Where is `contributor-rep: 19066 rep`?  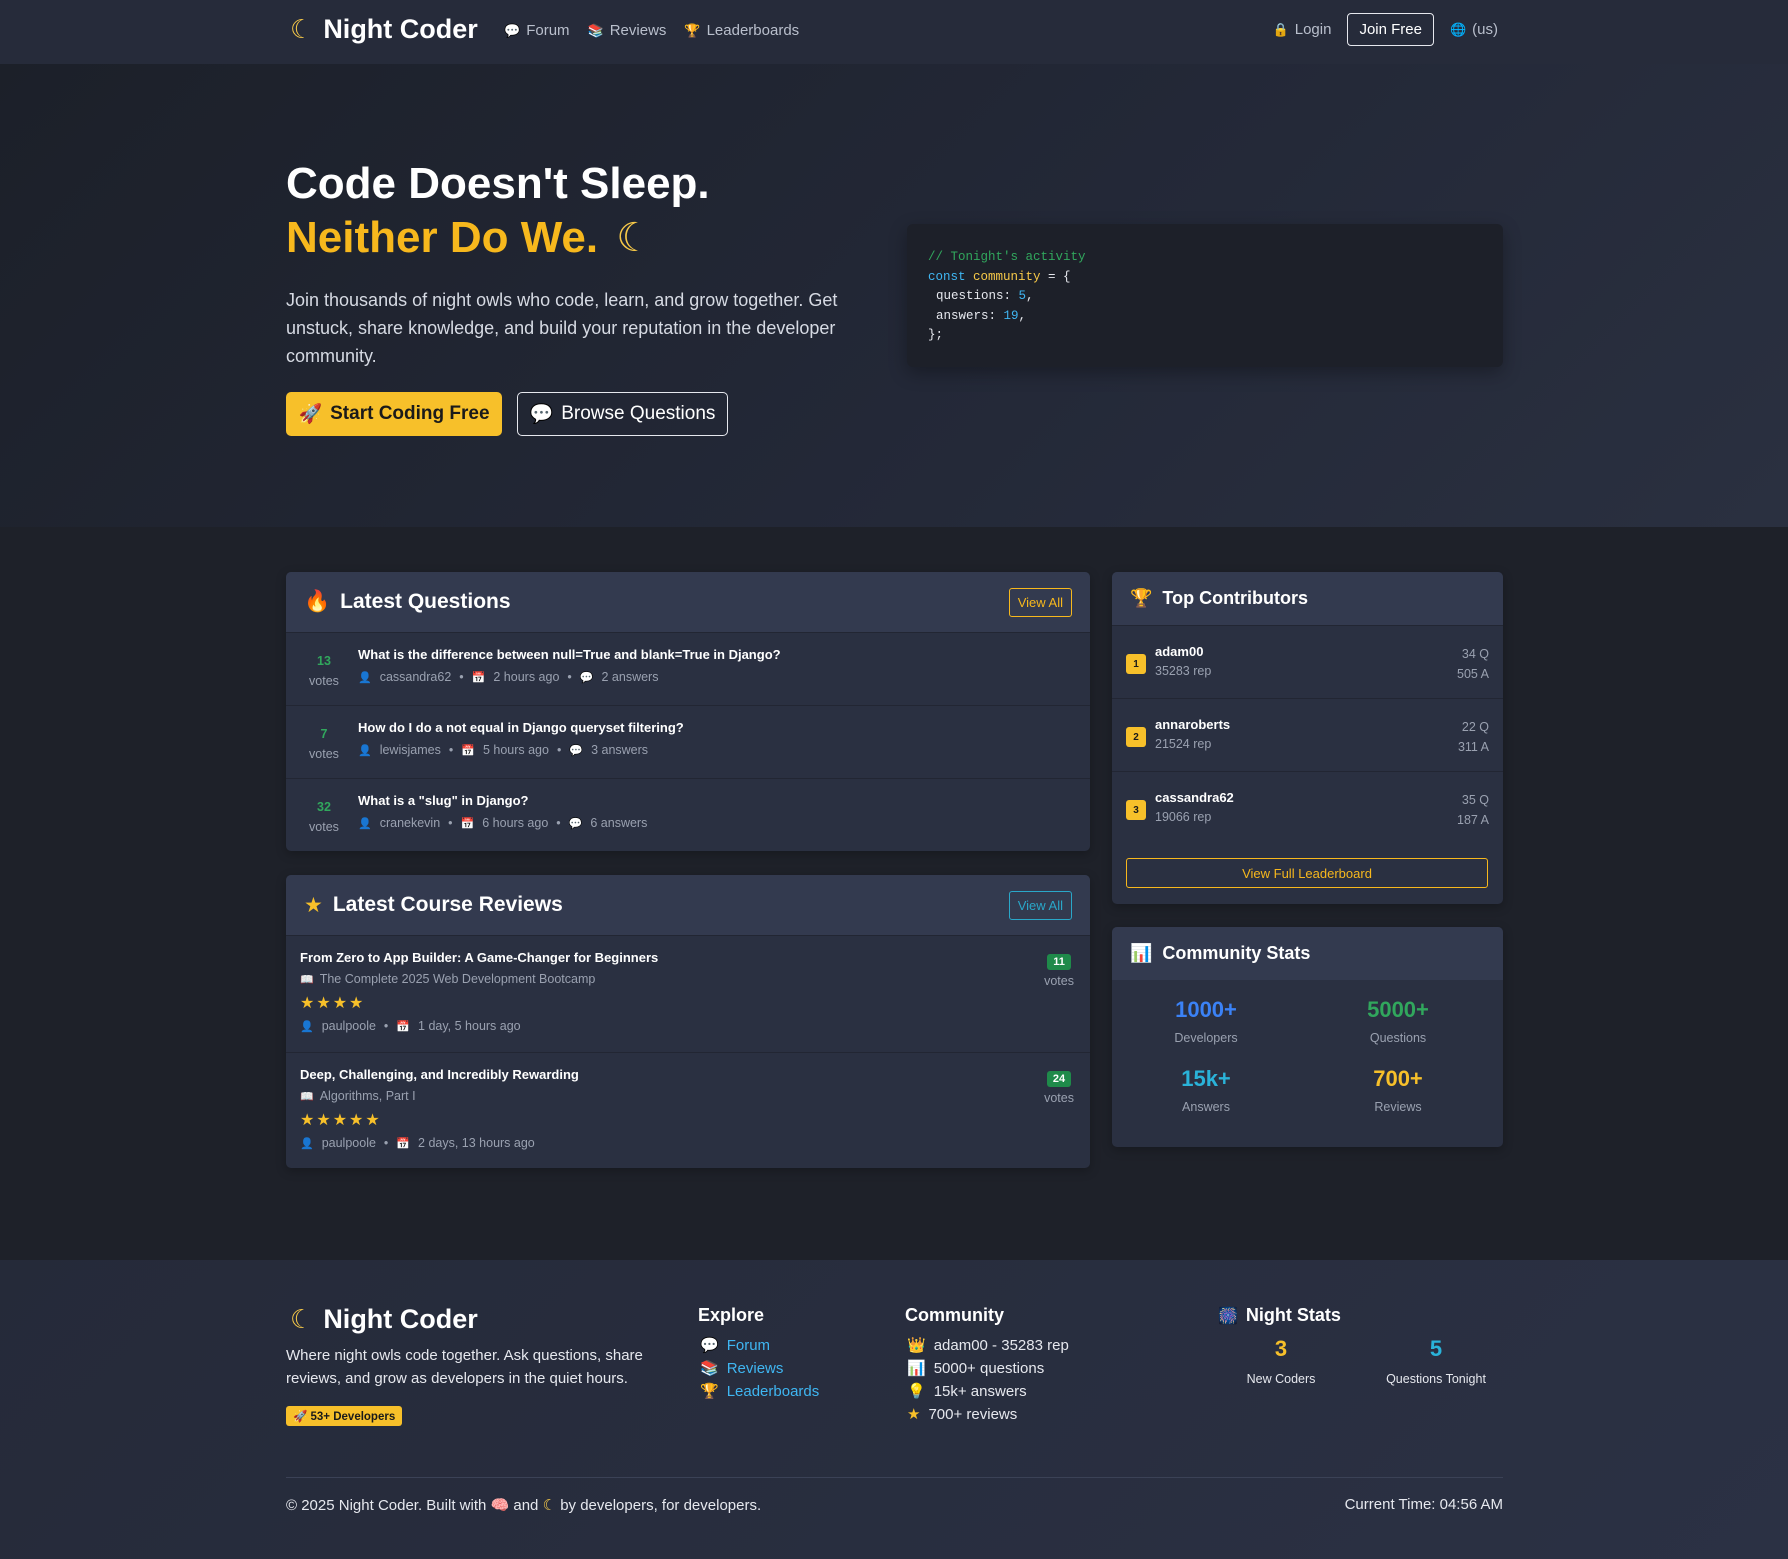
contributor-rep: 19066 rep is located at coordinates (1183, 817).